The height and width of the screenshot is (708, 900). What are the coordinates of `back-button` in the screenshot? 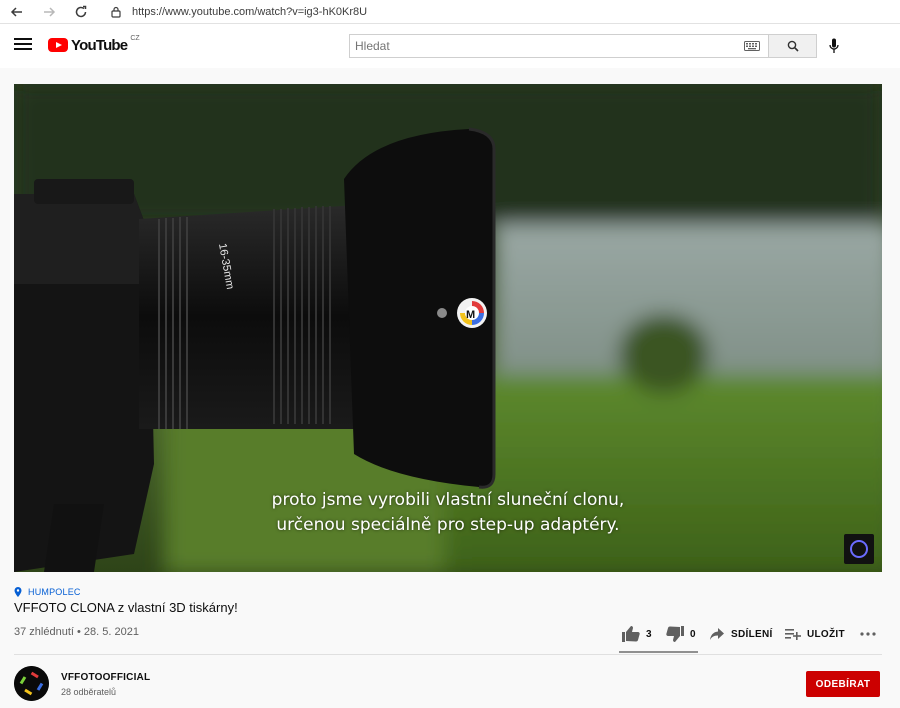 It's located at (17, 12).